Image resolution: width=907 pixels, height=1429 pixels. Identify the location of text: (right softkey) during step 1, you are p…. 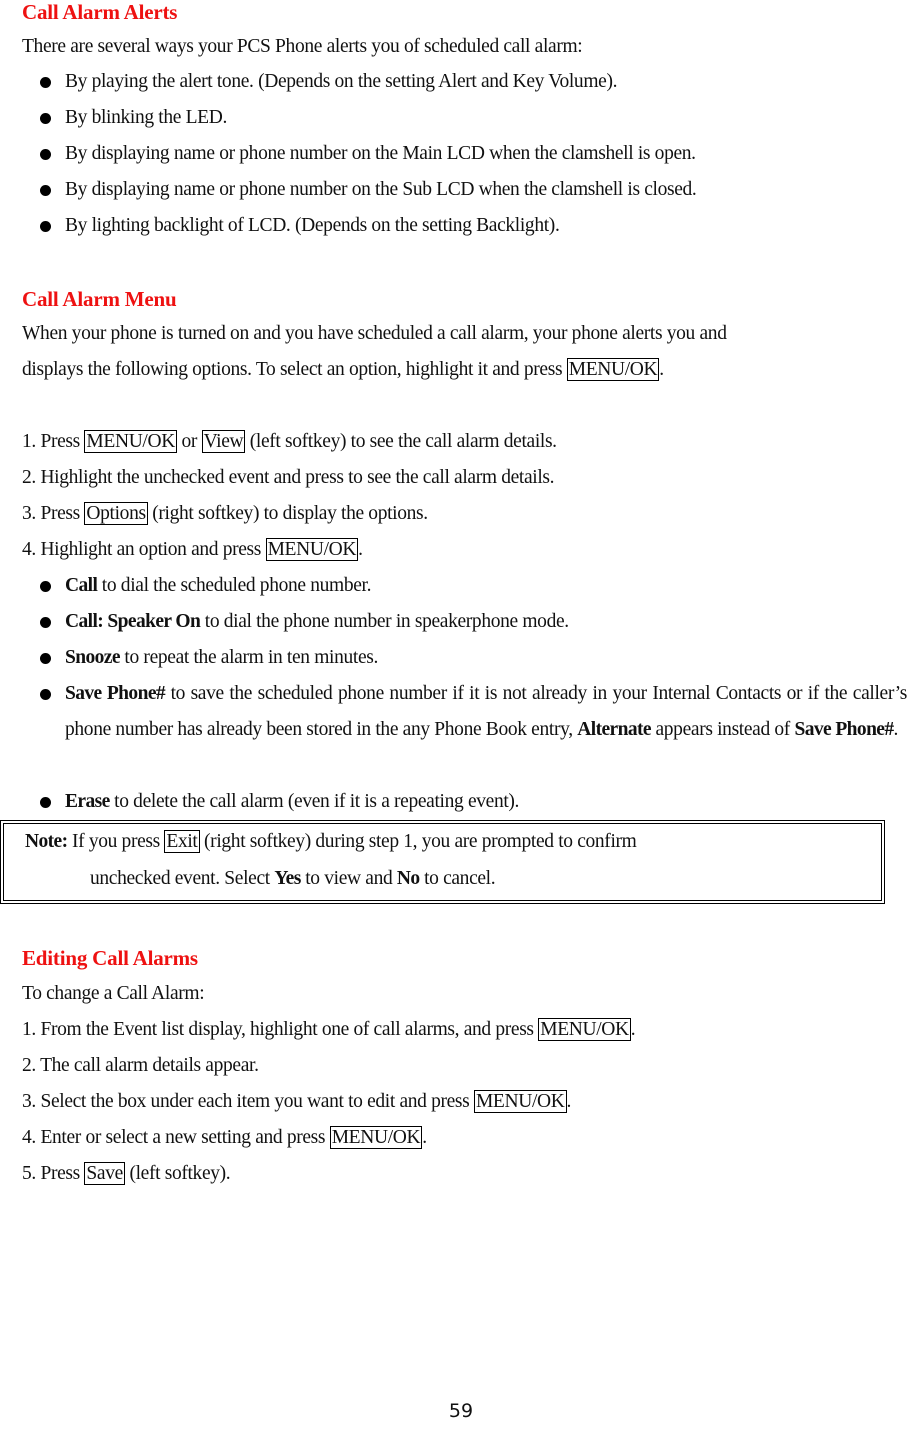
(418, 841).